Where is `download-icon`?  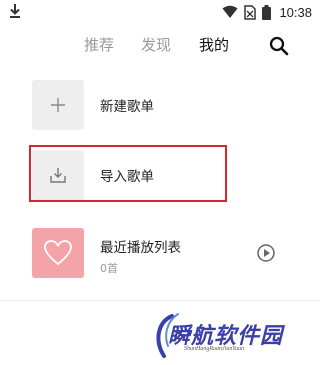 download-icon is located at coordinates (15, 11).